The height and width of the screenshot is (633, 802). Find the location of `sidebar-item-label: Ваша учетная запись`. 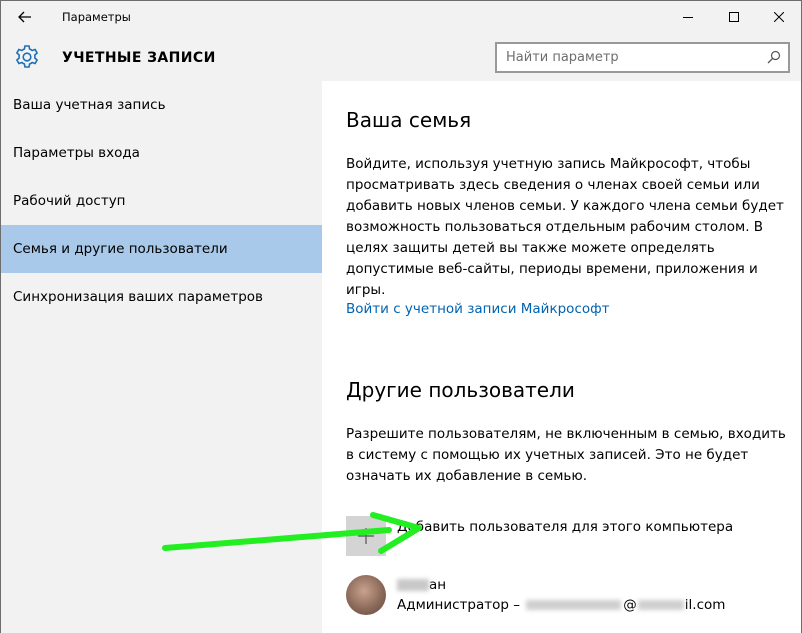

sidebar-item-label: Ваша учетная запись is located at coordinates (89, 105).